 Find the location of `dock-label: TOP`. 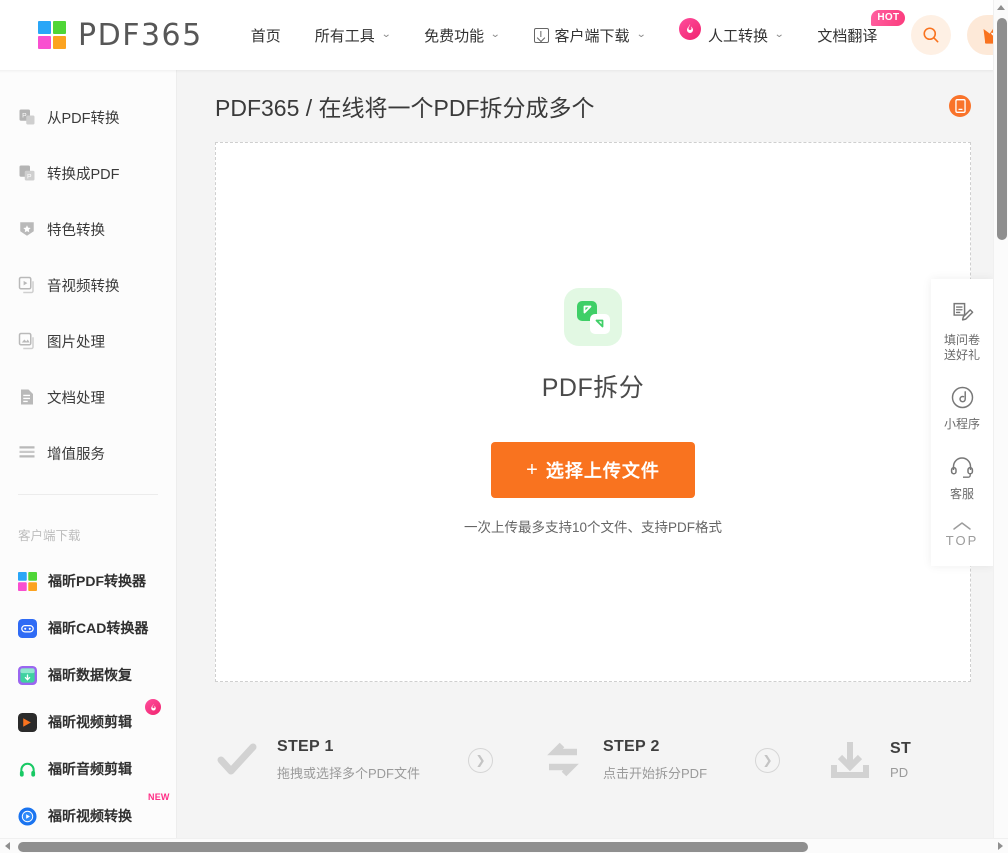

dock-label: TOP is located at coordinates (962, 540).